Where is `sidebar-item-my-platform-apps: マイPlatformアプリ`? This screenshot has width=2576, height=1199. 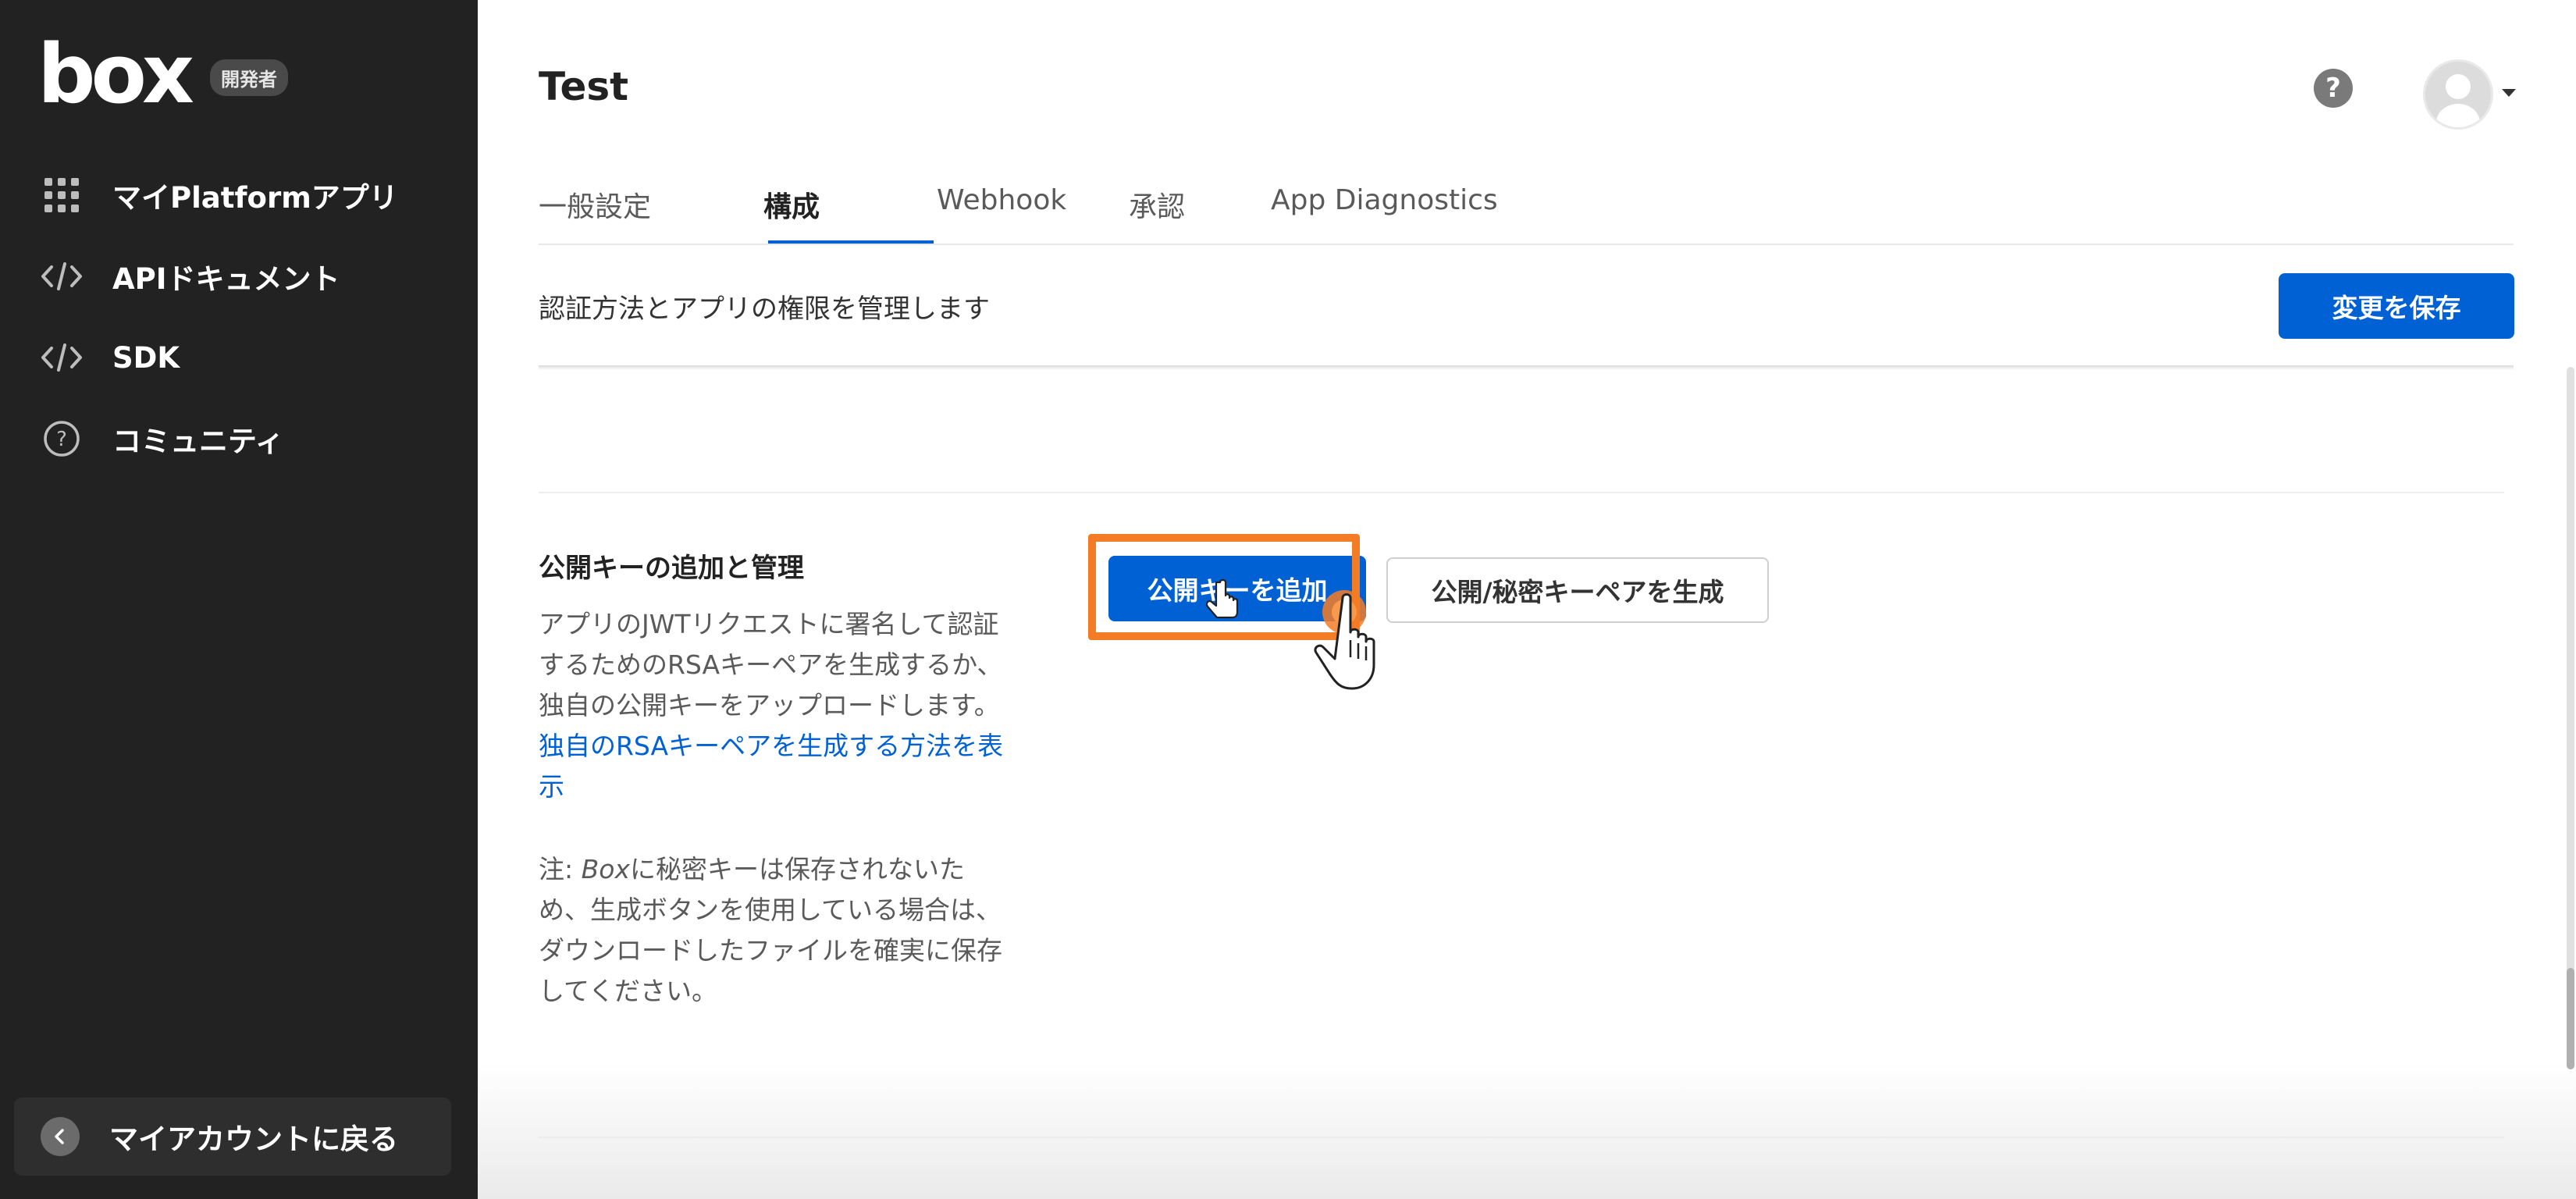
sidebar-item-my-platform-apps: マイPlatformアプリ is located at coordinates (239, 195).